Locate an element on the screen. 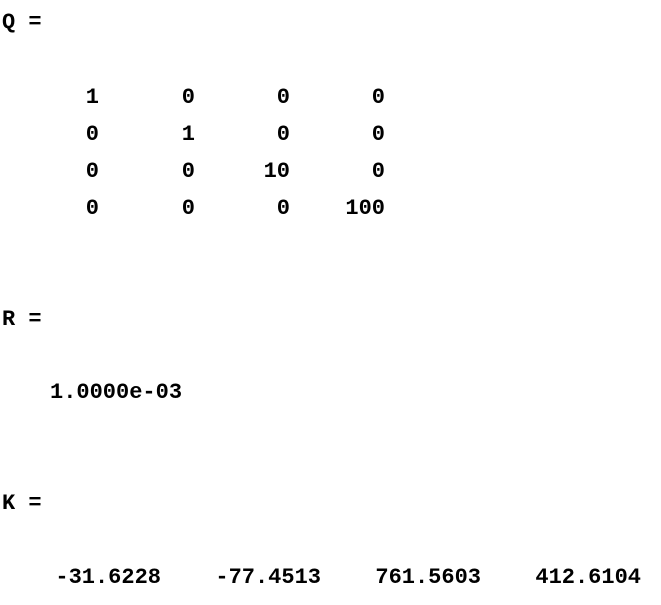 This screenshot has height=605, width=661. r-label: R = is located at coordinates (22, 319).